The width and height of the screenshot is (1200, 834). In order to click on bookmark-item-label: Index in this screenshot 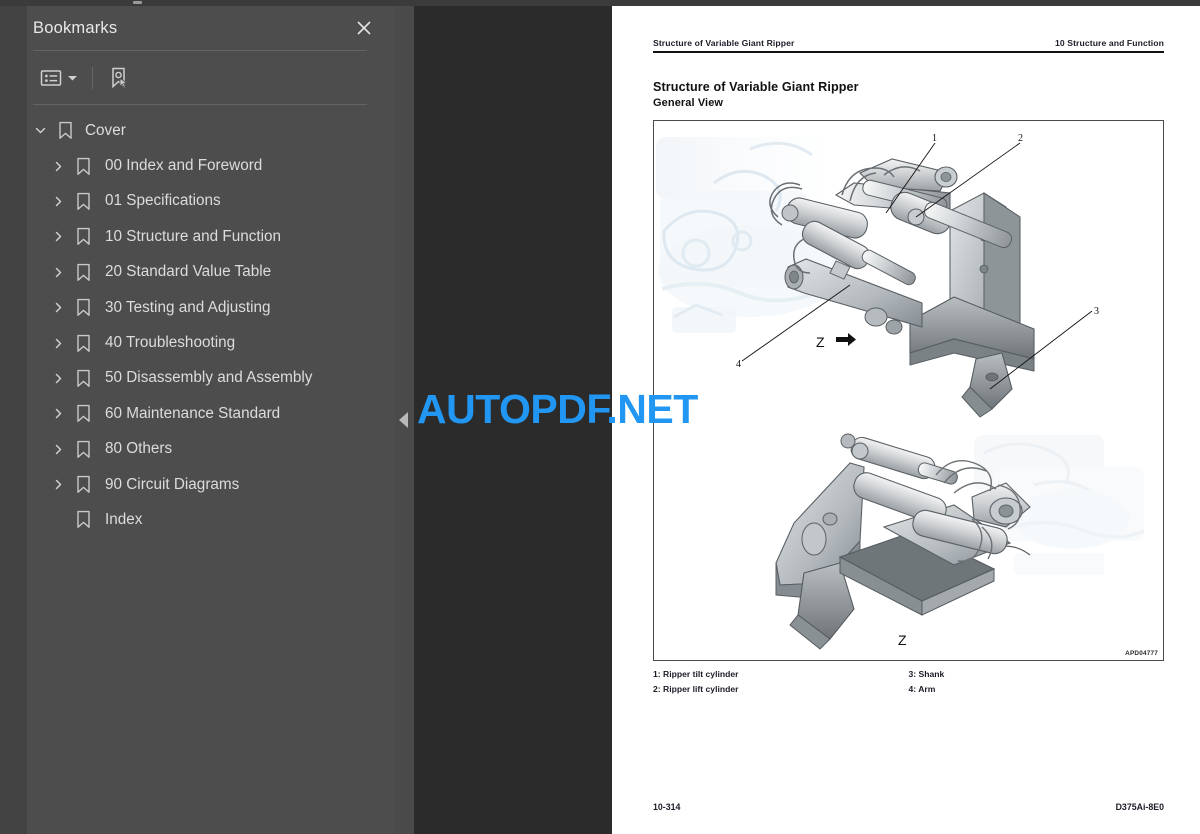, I will do `click(124, 519)`.